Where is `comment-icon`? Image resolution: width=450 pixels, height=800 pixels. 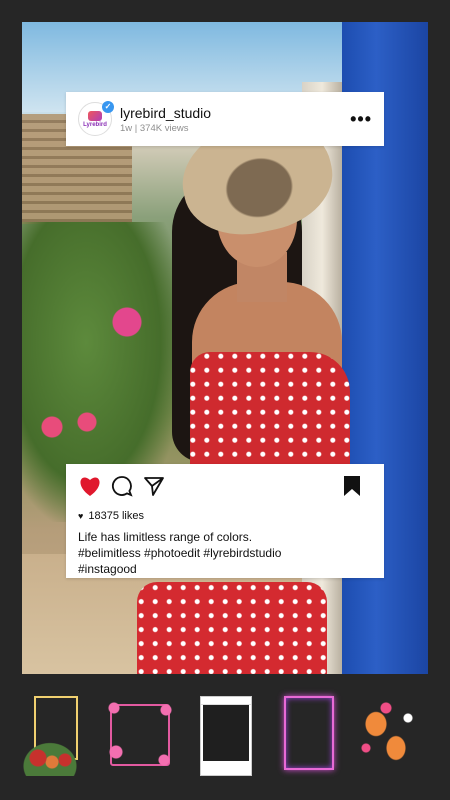 comment-icon is located at coordinates (122, 486).